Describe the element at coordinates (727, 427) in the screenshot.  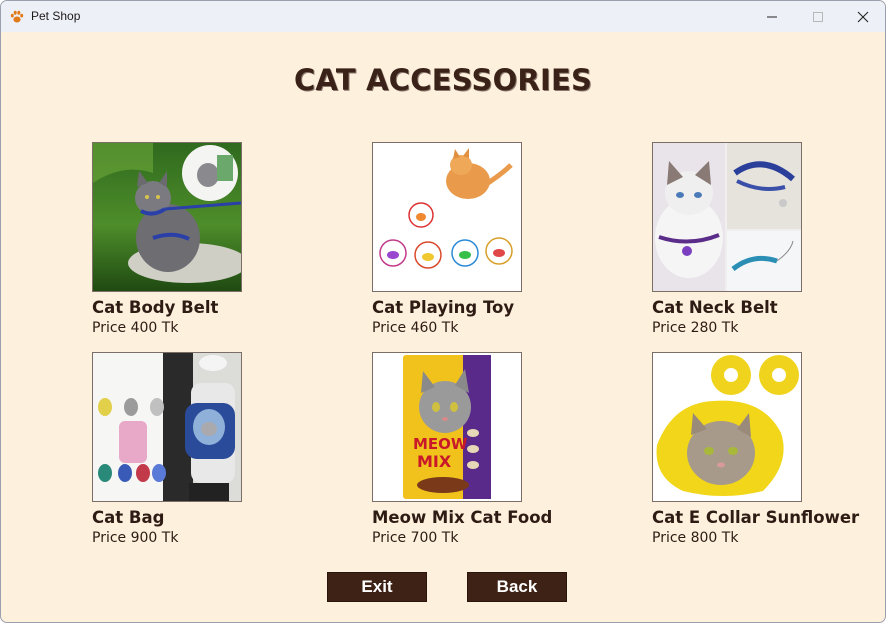
I see `cat-e-collar-photo` at that location.